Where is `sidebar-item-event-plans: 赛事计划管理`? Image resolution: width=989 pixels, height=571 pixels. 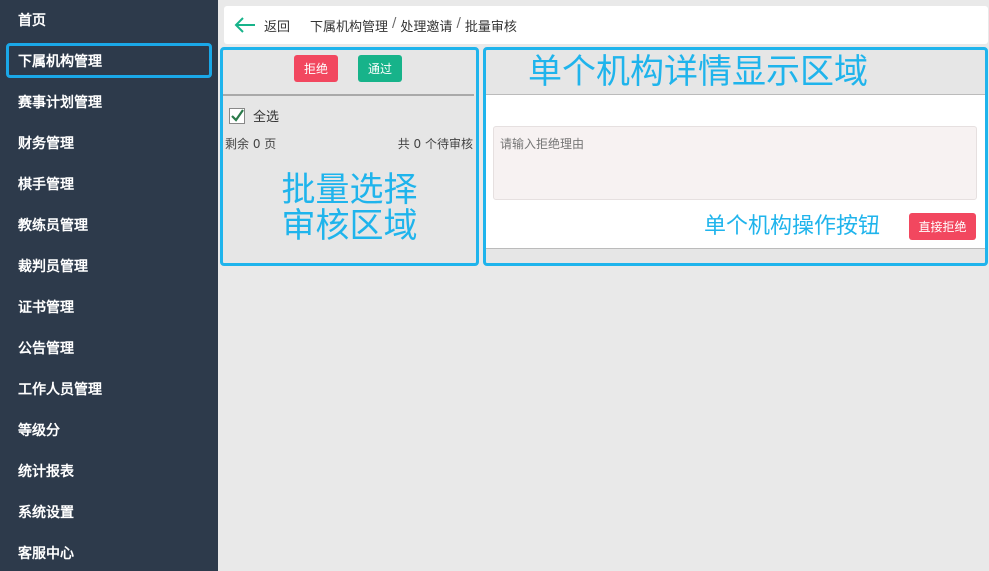 sidebar-item-event-plans: 赛事计划管理 is located at coordinates (109, 101).